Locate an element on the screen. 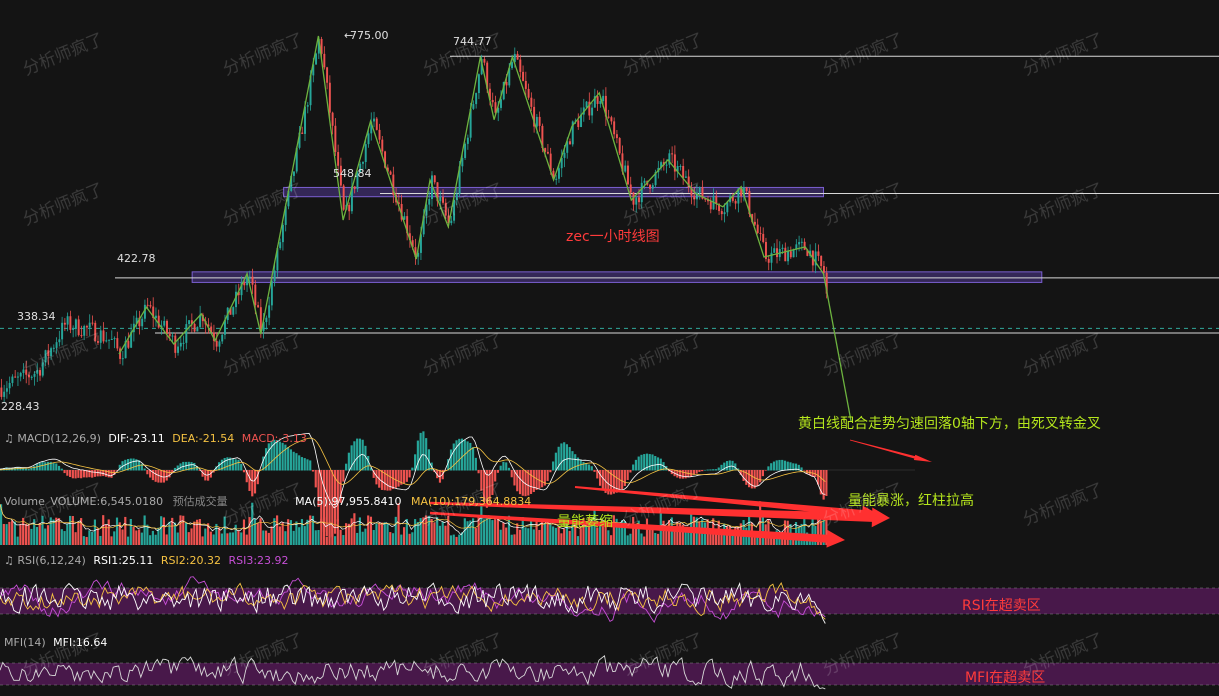  rsi1: RSI1:25.11 is located at coordinates (123, 560).